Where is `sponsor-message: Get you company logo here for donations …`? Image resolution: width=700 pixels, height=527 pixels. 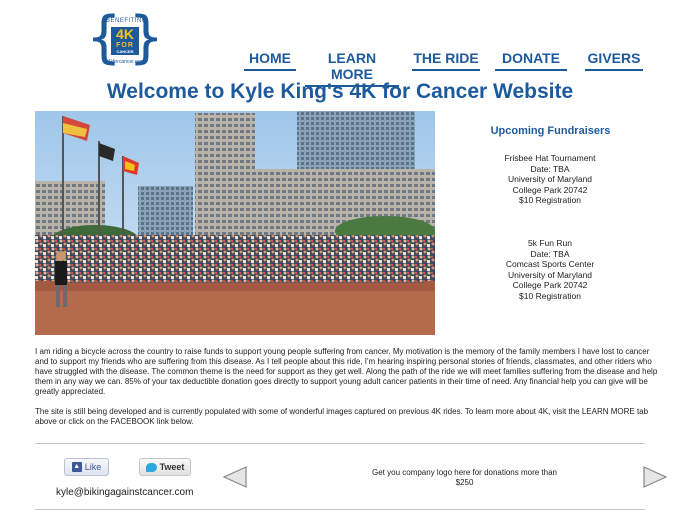
sponsor-message: Get you company logo here for donations … is located at coordinates (464, 477).